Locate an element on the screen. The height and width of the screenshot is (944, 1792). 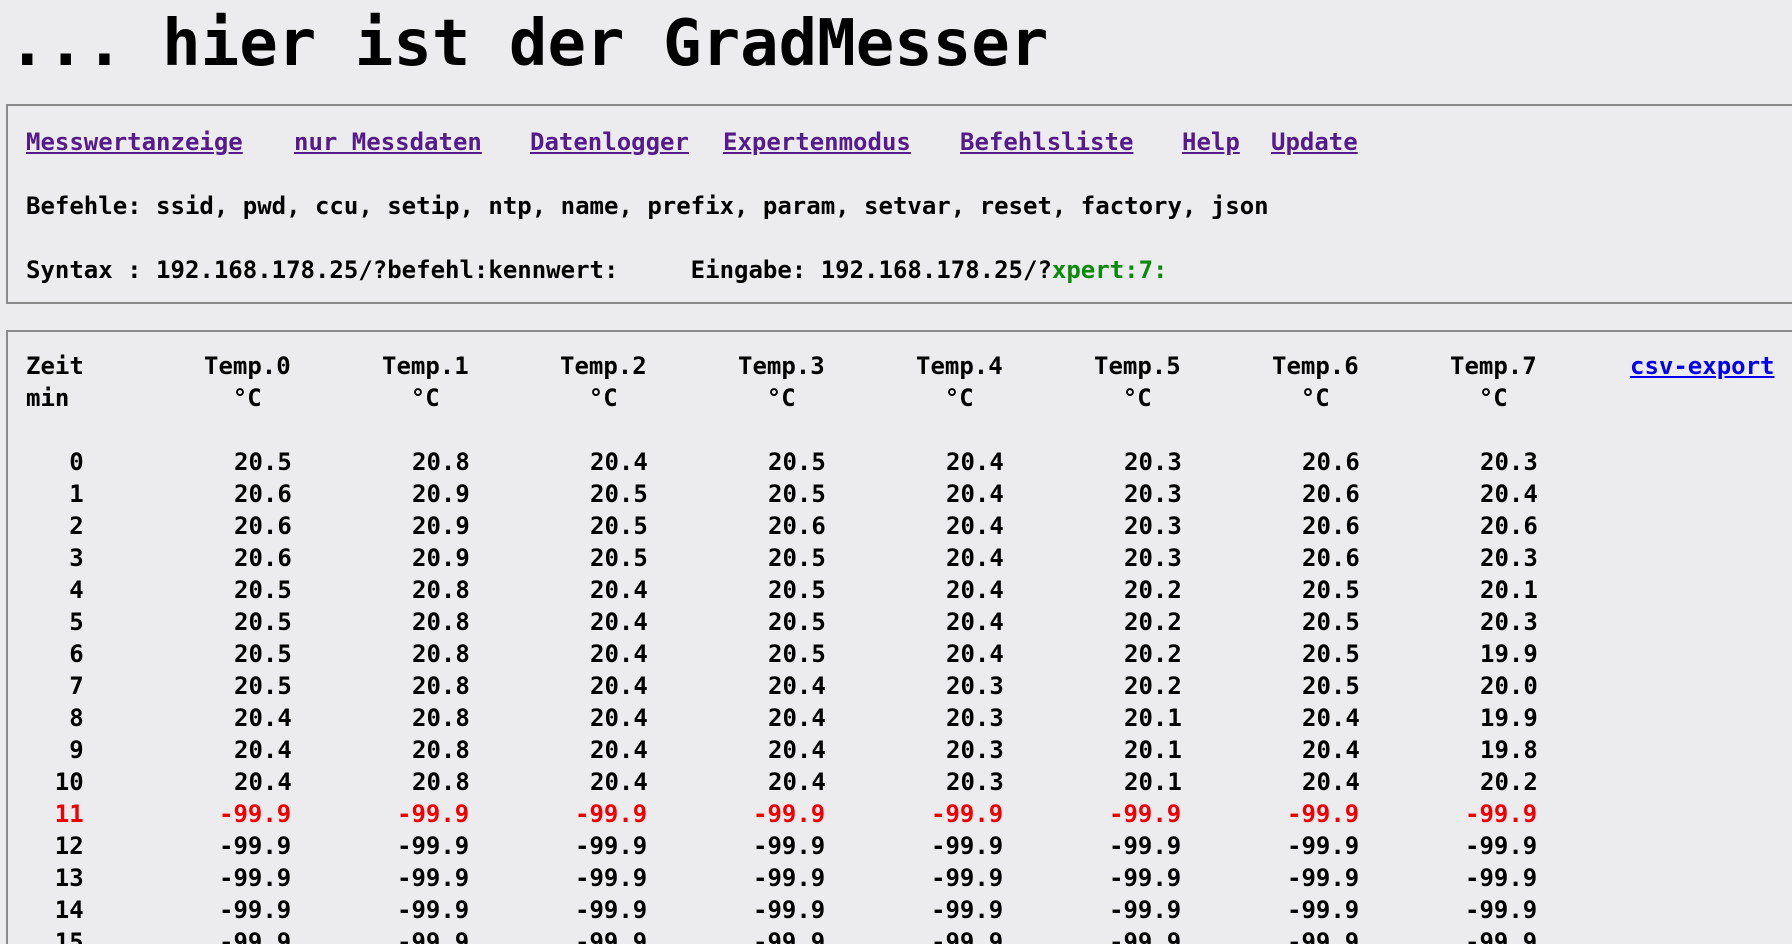
cell-zeit: 10 is located at coordinates (69, 782).